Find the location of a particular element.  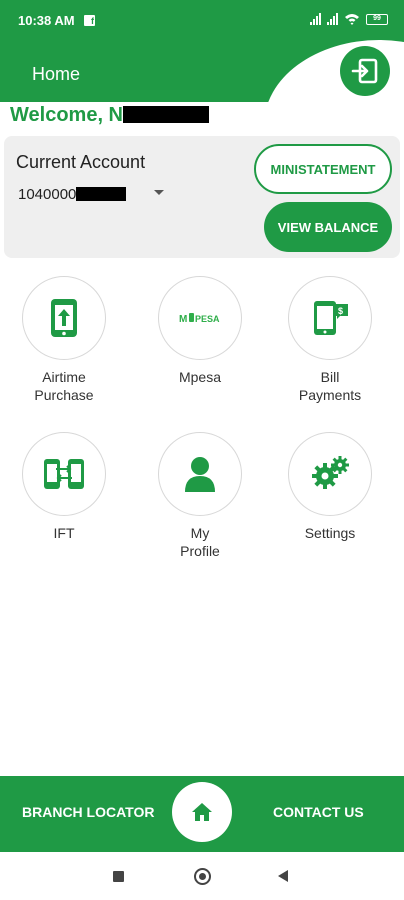

logout-icon is located at coordinates (364, 71).